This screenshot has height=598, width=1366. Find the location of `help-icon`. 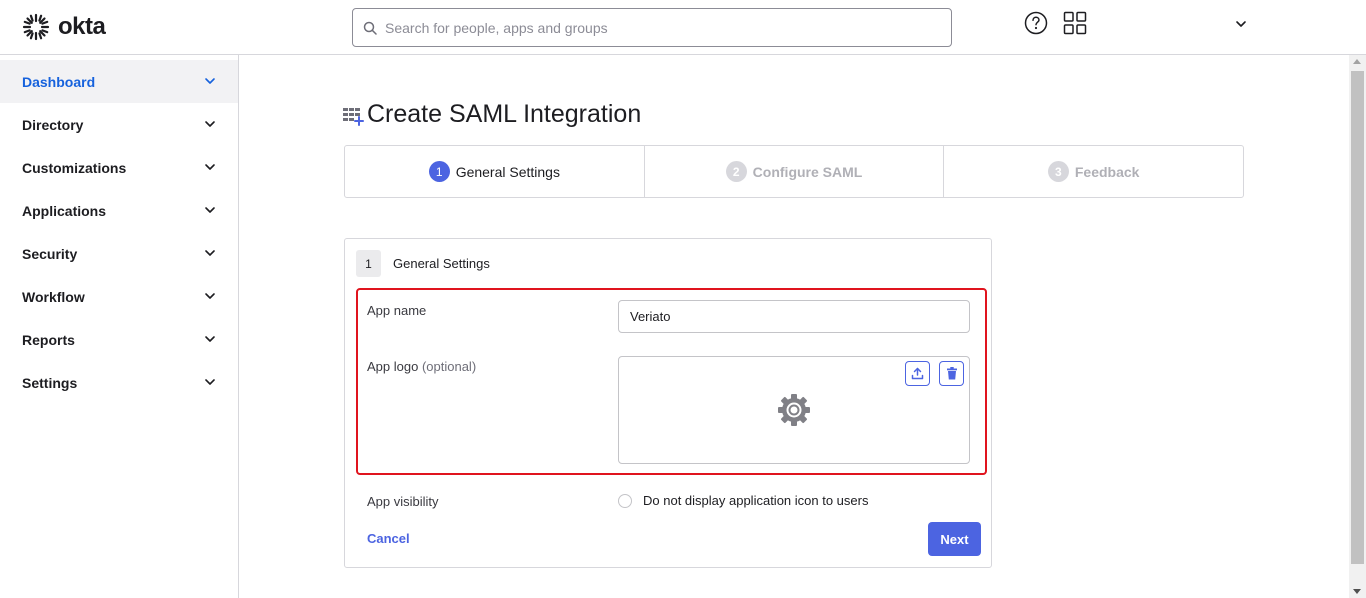

help-icon is located at coordinates (1036, 23).